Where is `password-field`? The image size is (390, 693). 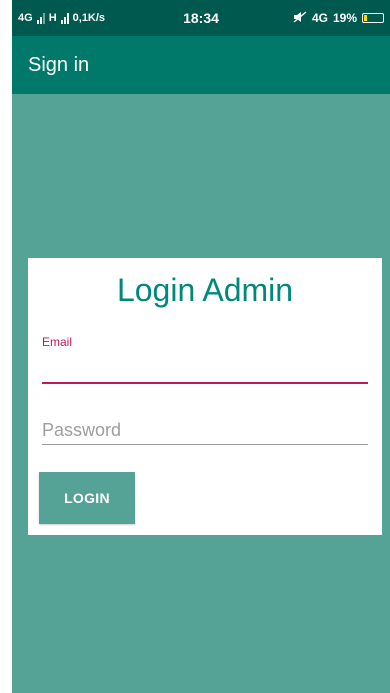 password-field is located at coordinates (205, 430).